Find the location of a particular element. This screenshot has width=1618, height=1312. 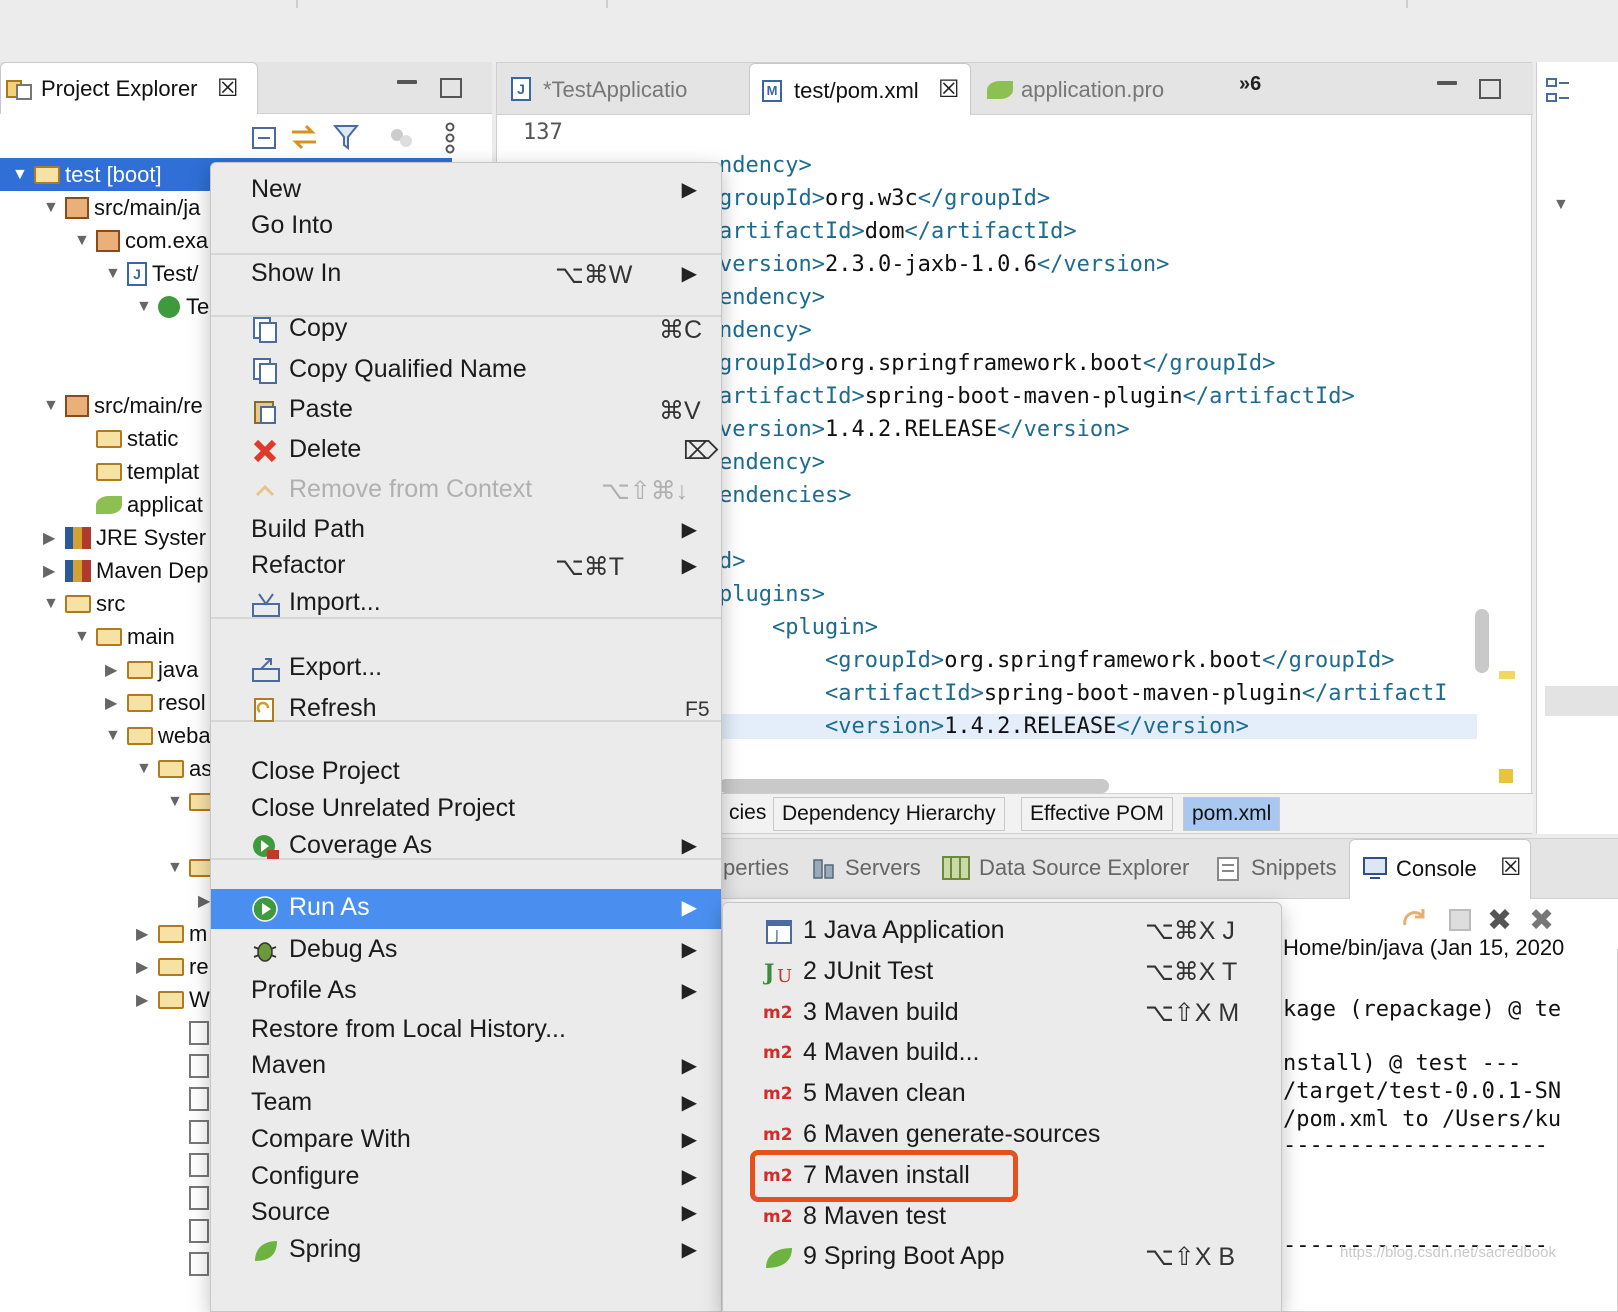

menu-item-close-project: Close Project is located at coordinates (466, 772).